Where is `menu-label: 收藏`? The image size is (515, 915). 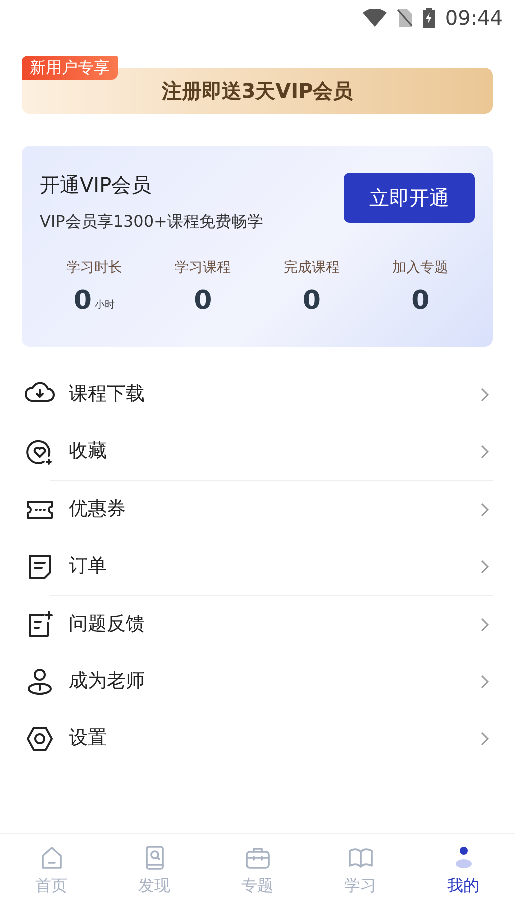
menu-label: 收藏 is located at coordinates (88, 451).